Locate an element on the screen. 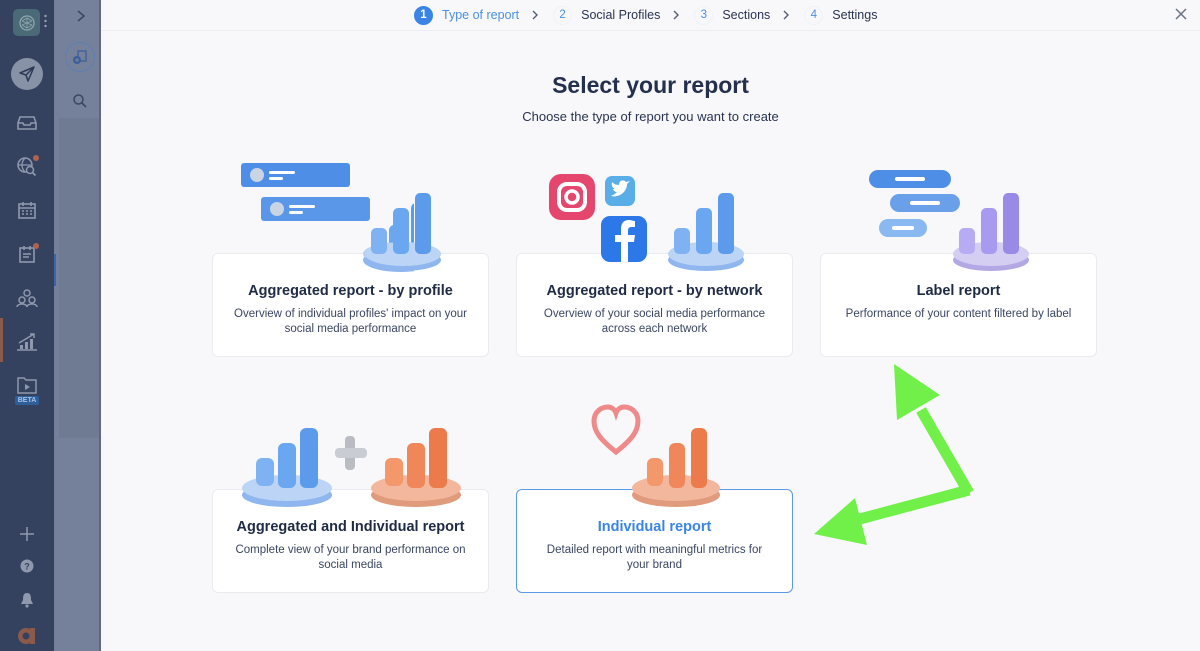  card-title: Aggregated report - by network is located at coordinates (654, 291).